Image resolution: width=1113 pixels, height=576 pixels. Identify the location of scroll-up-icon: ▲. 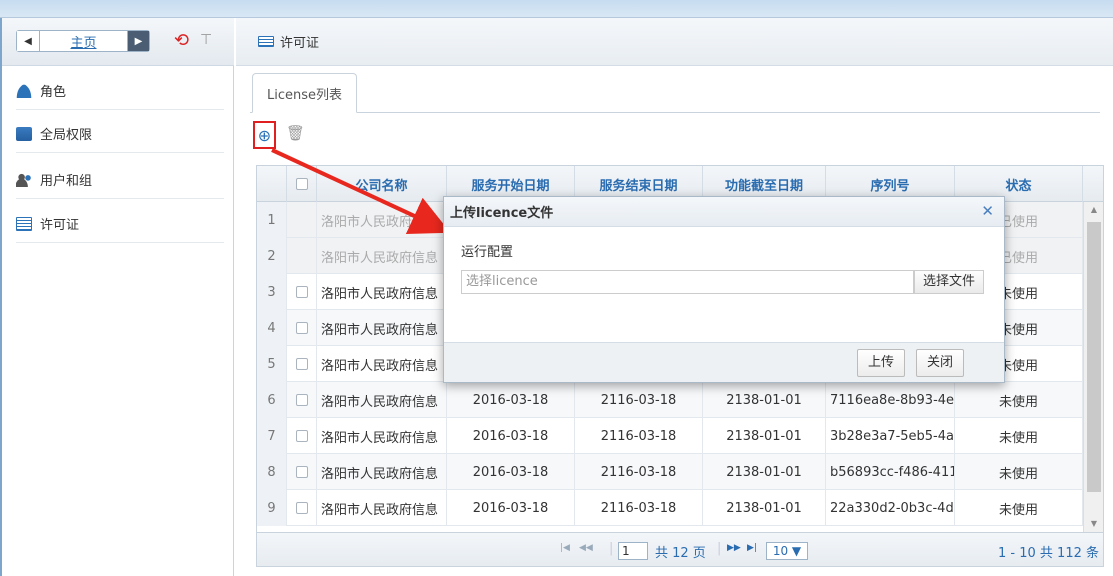
(1093, 210).